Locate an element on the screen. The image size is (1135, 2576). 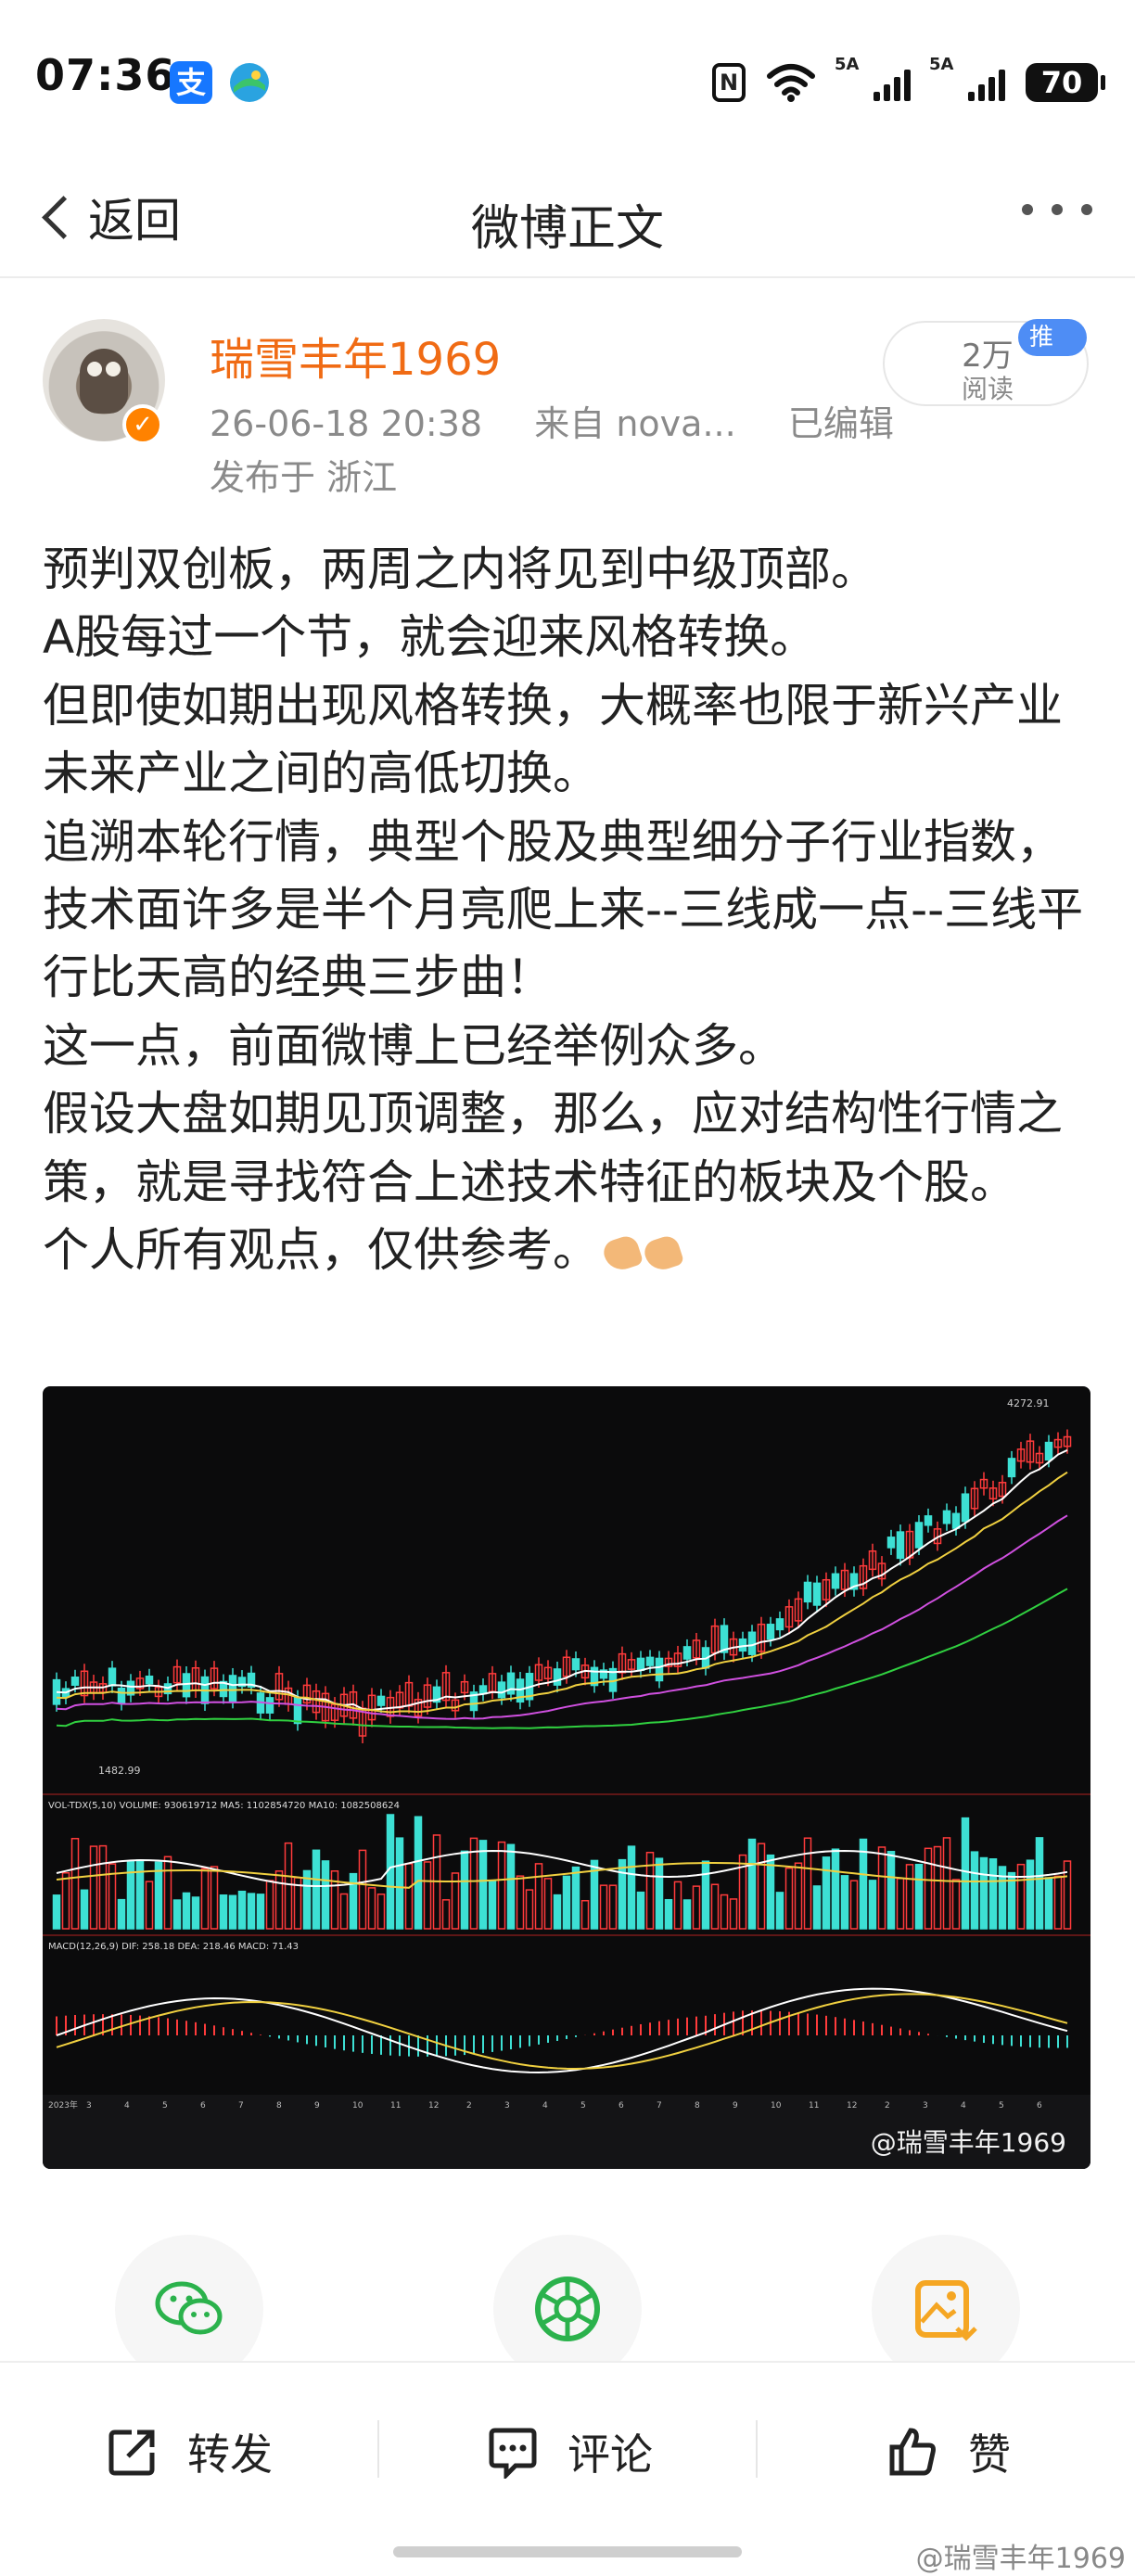
alipay-notification-icon: 支 is located at coordinates (191, 82).